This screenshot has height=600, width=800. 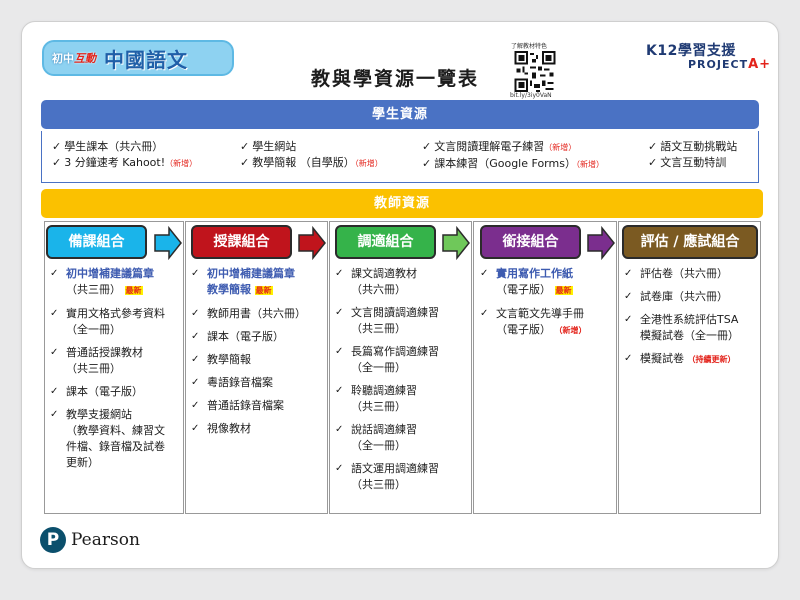 I want to click on list-item: ✓ 語文運用調適練習 （共三冊）, so click(x=402, y=477).